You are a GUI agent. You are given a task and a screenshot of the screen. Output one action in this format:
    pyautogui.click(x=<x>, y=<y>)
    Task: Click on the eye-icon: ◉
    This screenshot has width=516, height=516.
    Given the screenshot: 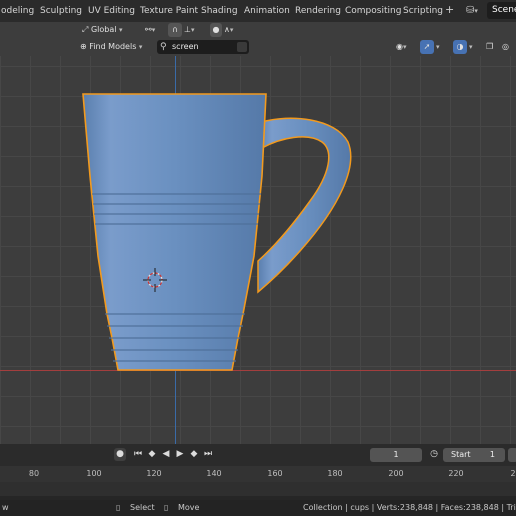 What is the action you would take?
    pyautogui.click(x=399, y=46)
    